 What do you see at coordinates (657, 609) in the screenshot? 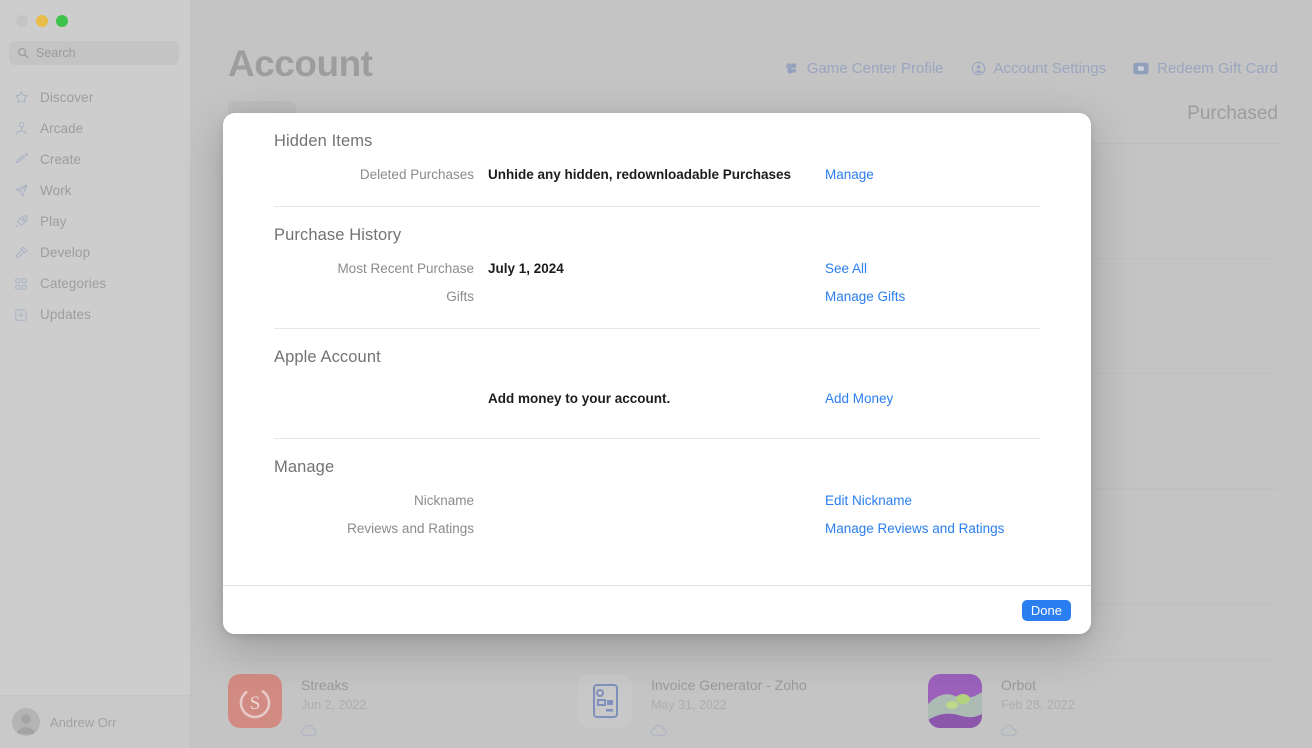
I see `dialog-footer: Done` at bounding box center [657, 609].